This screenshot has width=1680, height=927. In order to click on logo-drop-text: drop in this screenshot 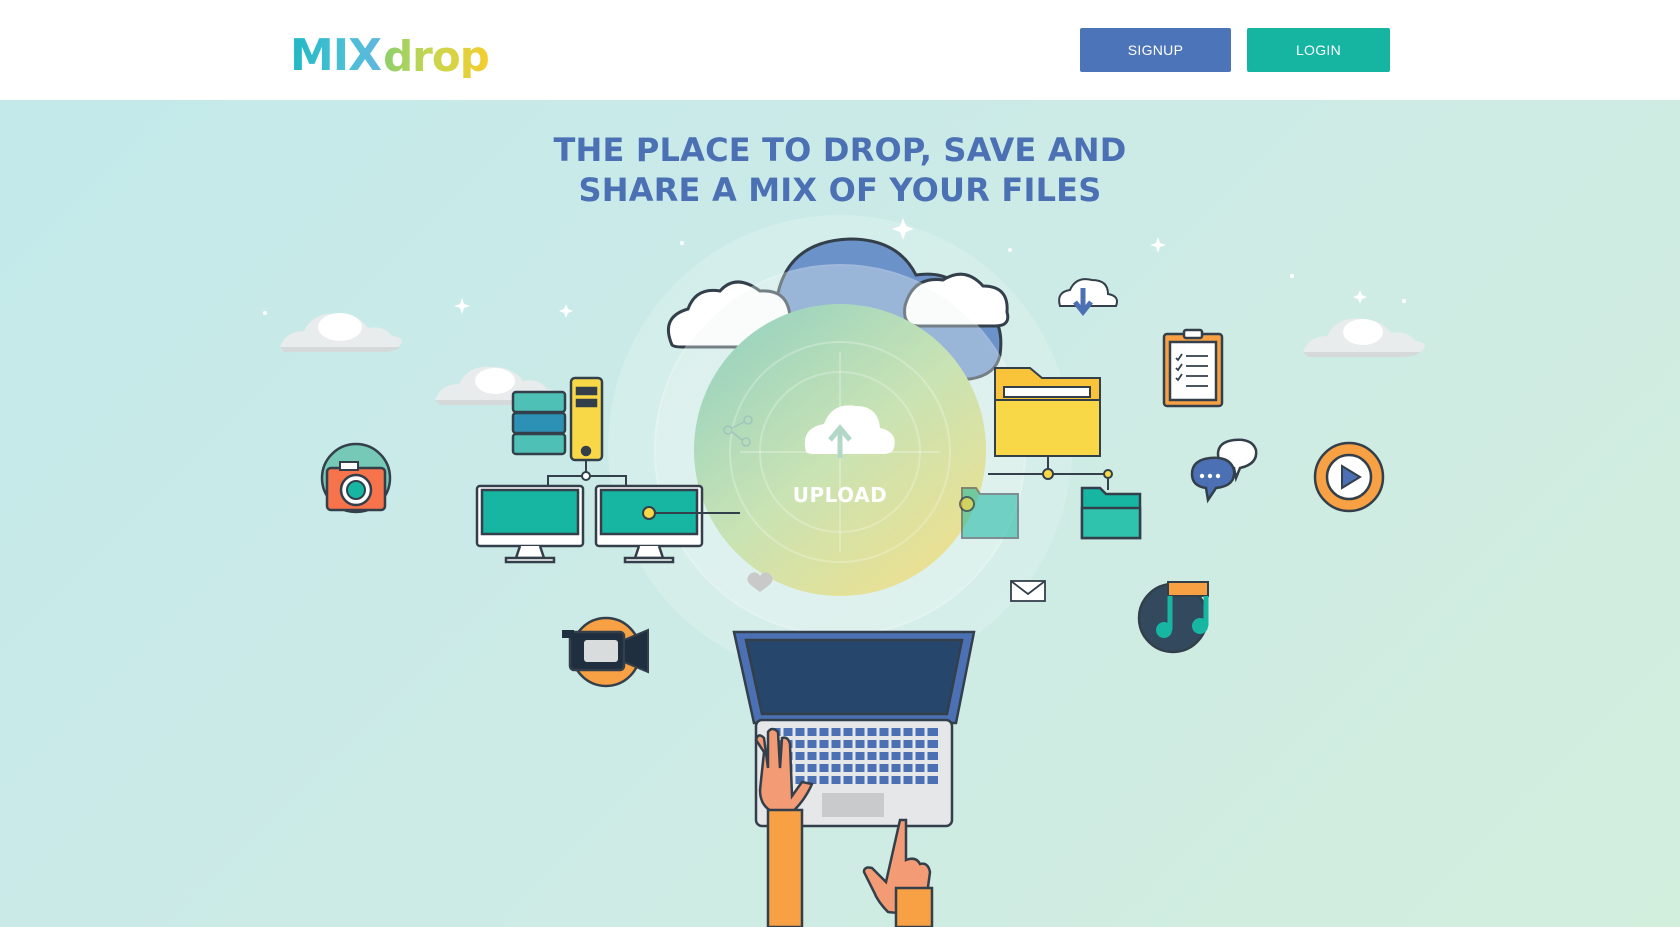, I will do `click(436, 56)`.